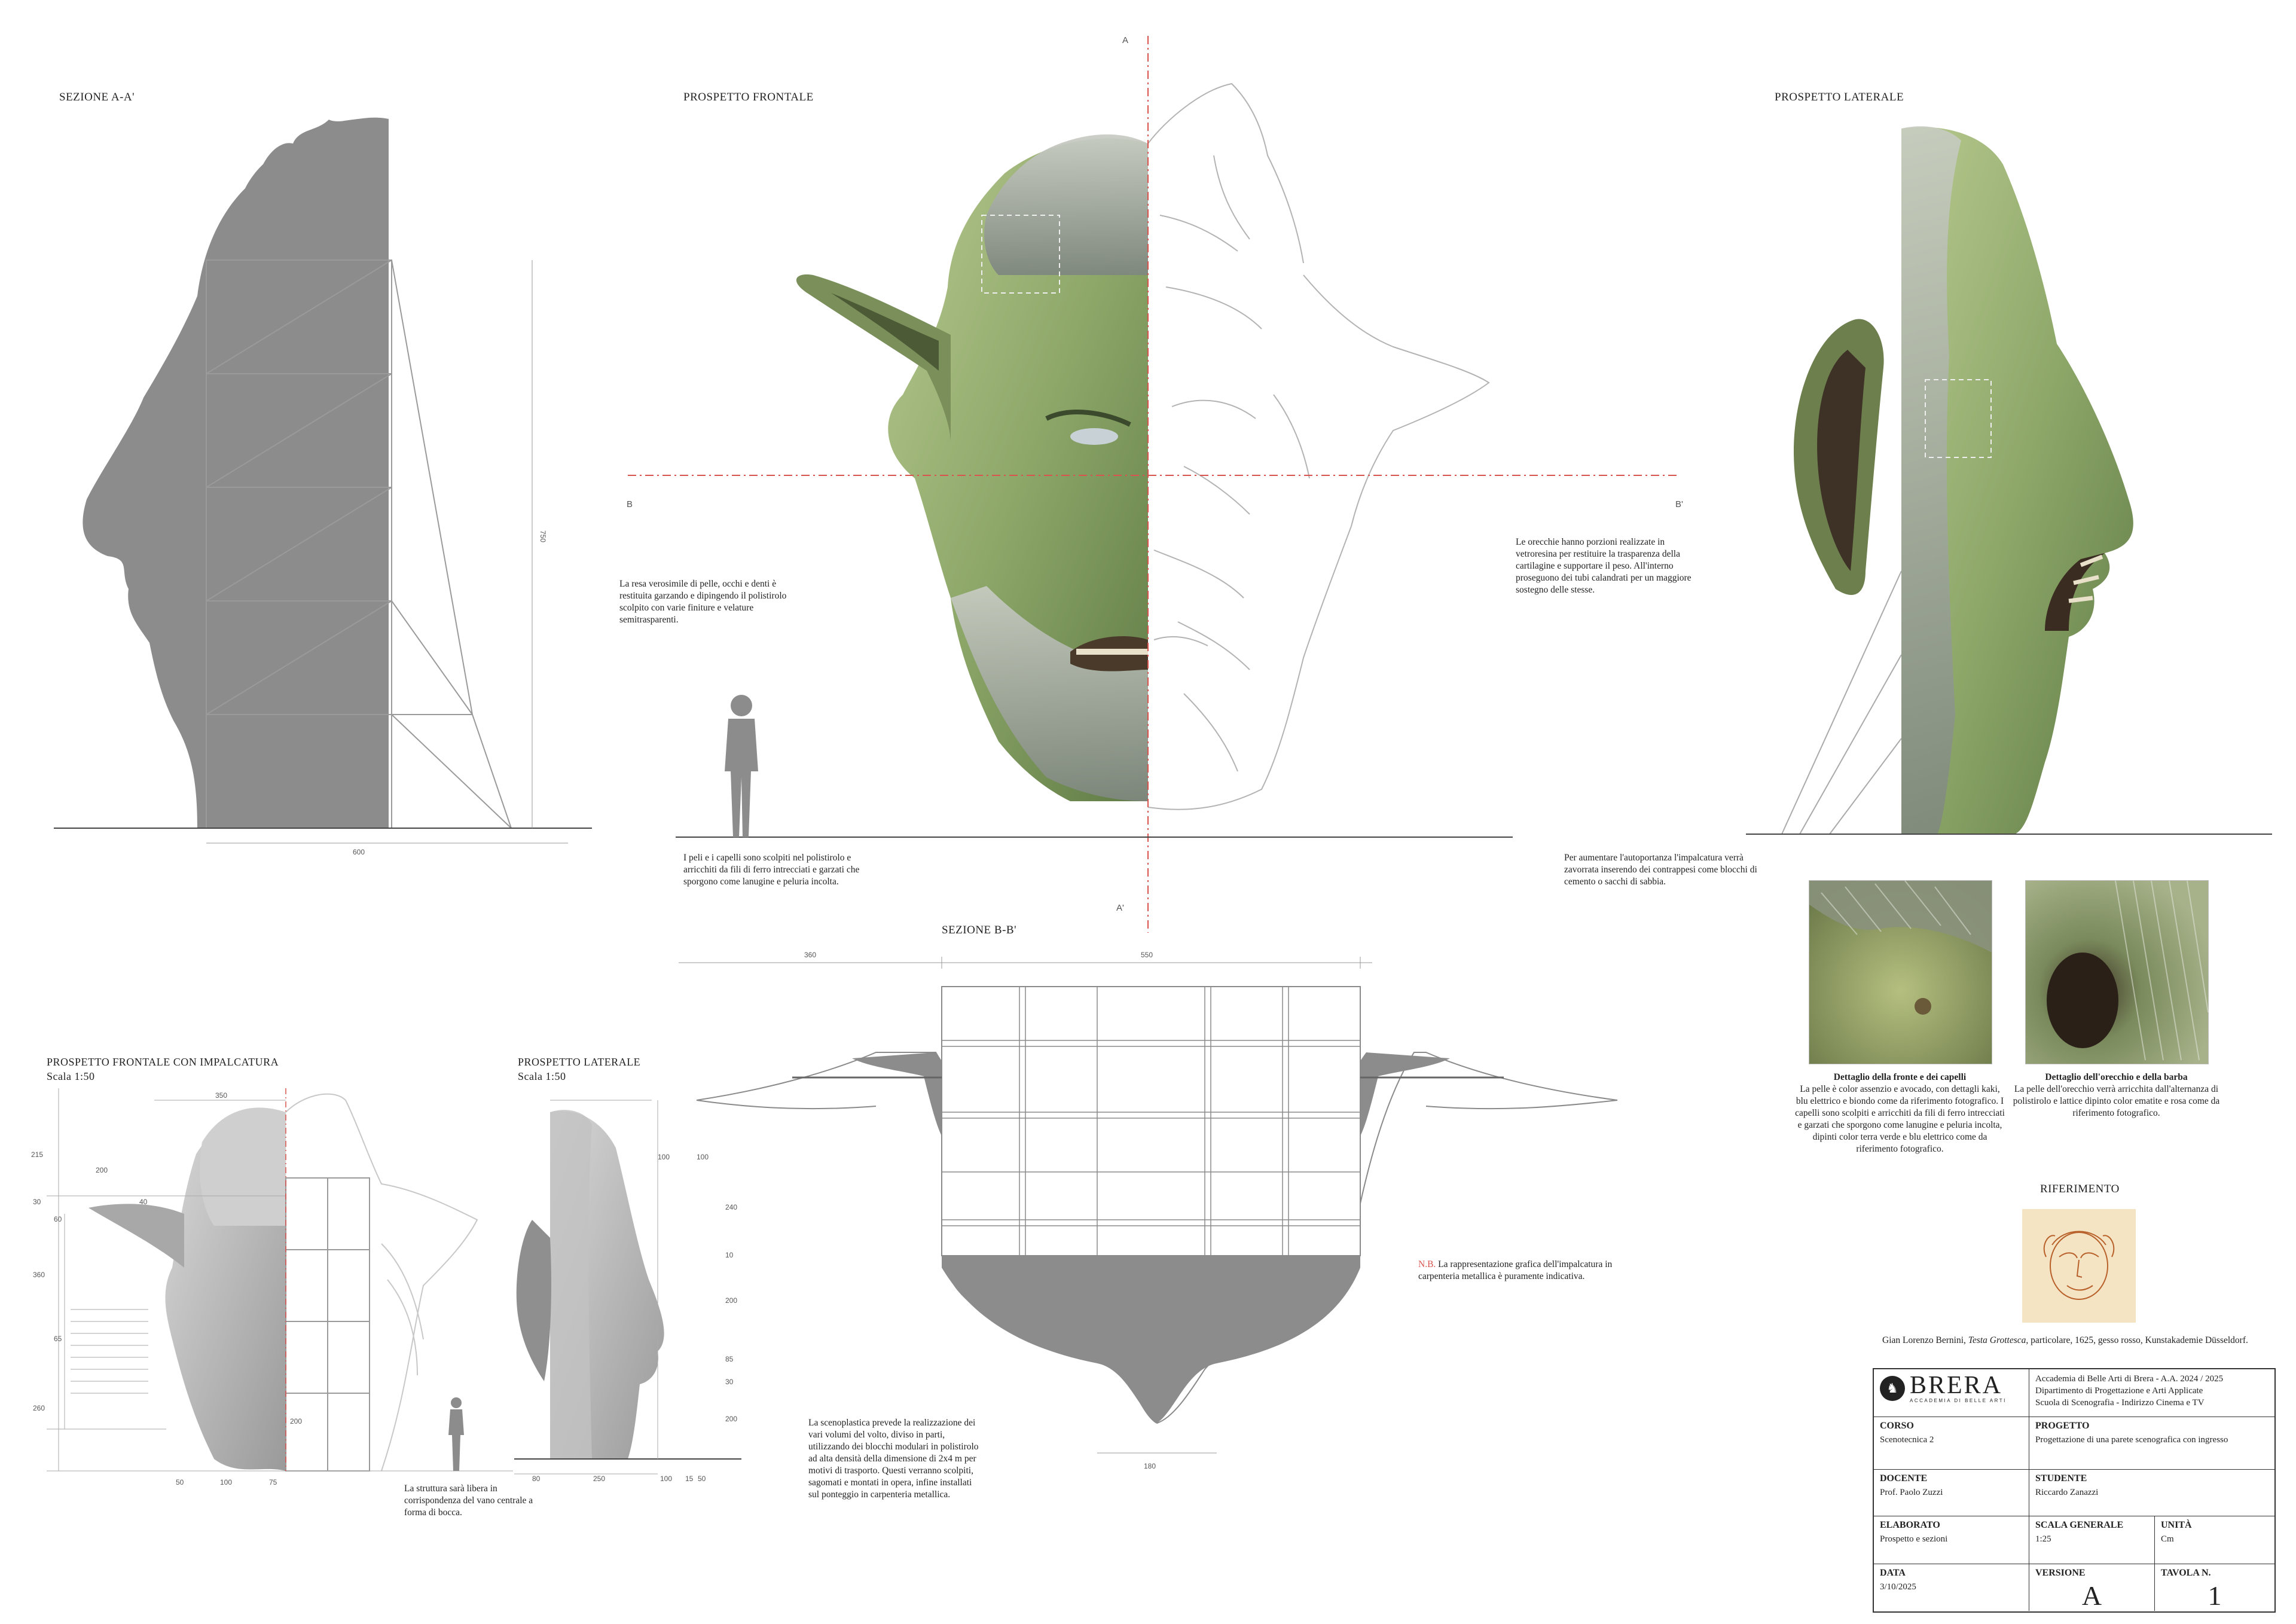 The image size is (2296, 1624). I want to click on section-mark-a-bottom: A', so click(1120, 908).